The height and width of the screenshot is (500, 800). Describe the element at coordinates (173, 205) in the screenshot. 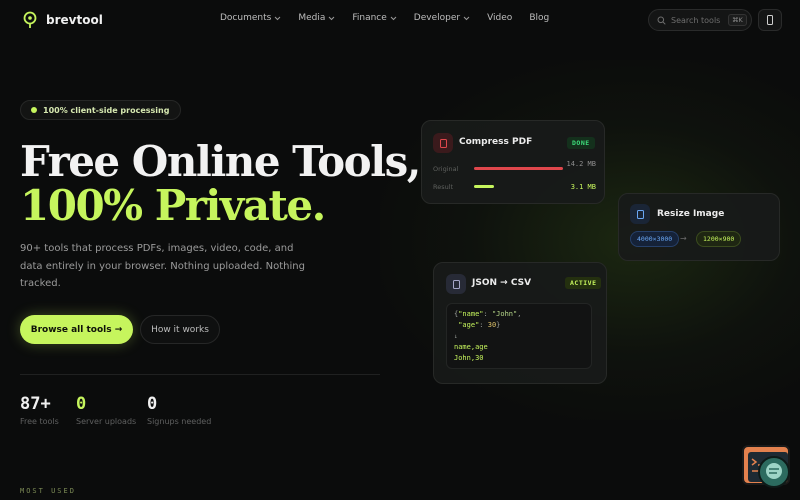

I see `hero-title-line2: 100% Private.` at that location.